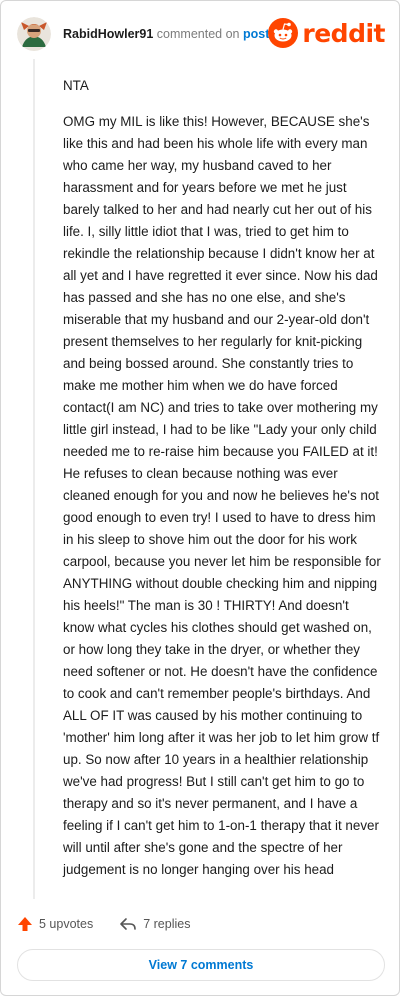 The height and width of the screenshot is (996, 400). What do you see at coordinates (25, 924) in the screenshot?
I see `upvote-arrow-icon` at bounding box center [25, 924].